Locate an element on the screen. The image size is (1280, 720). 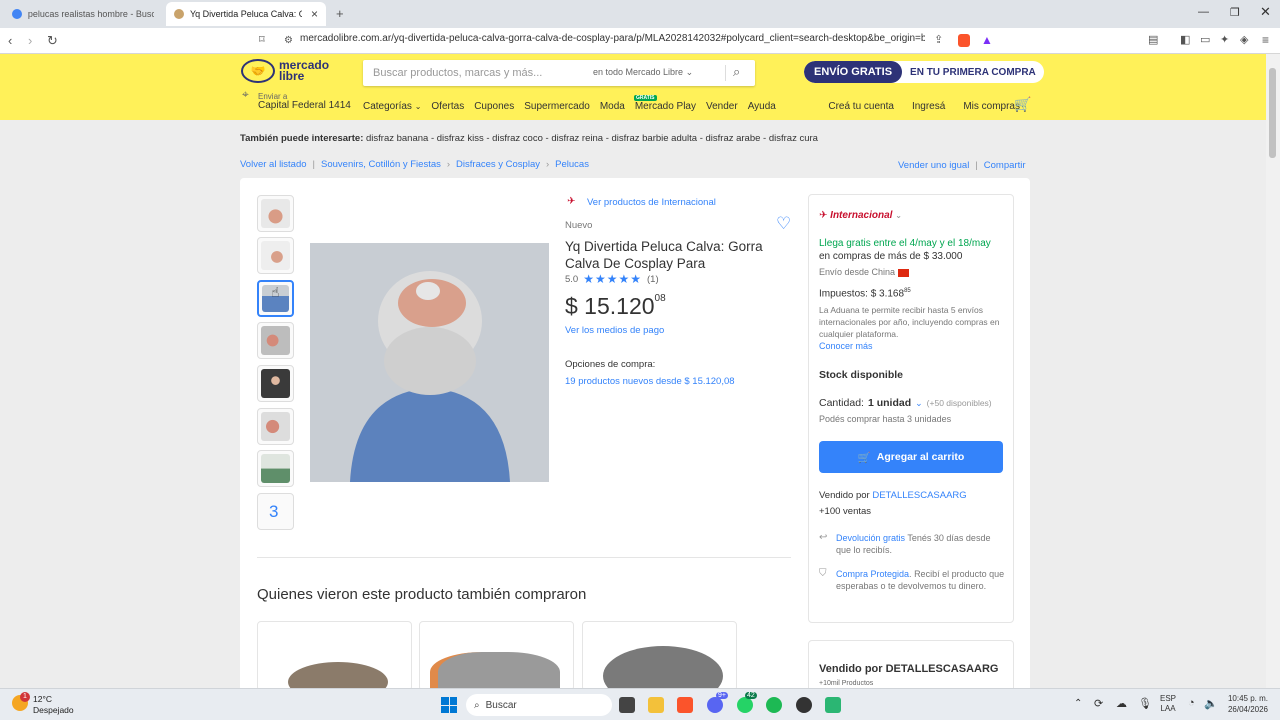
tab-product: Yq Divertida Peluca Calva: Gorra × is located at coordinates (246, 14).